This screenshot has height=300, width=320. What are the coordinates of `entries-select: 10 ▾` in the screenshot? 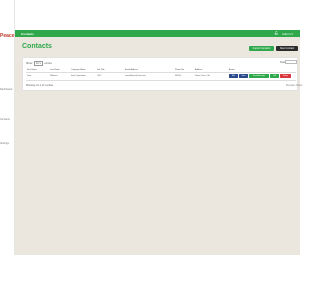 It's located at (38, 63).